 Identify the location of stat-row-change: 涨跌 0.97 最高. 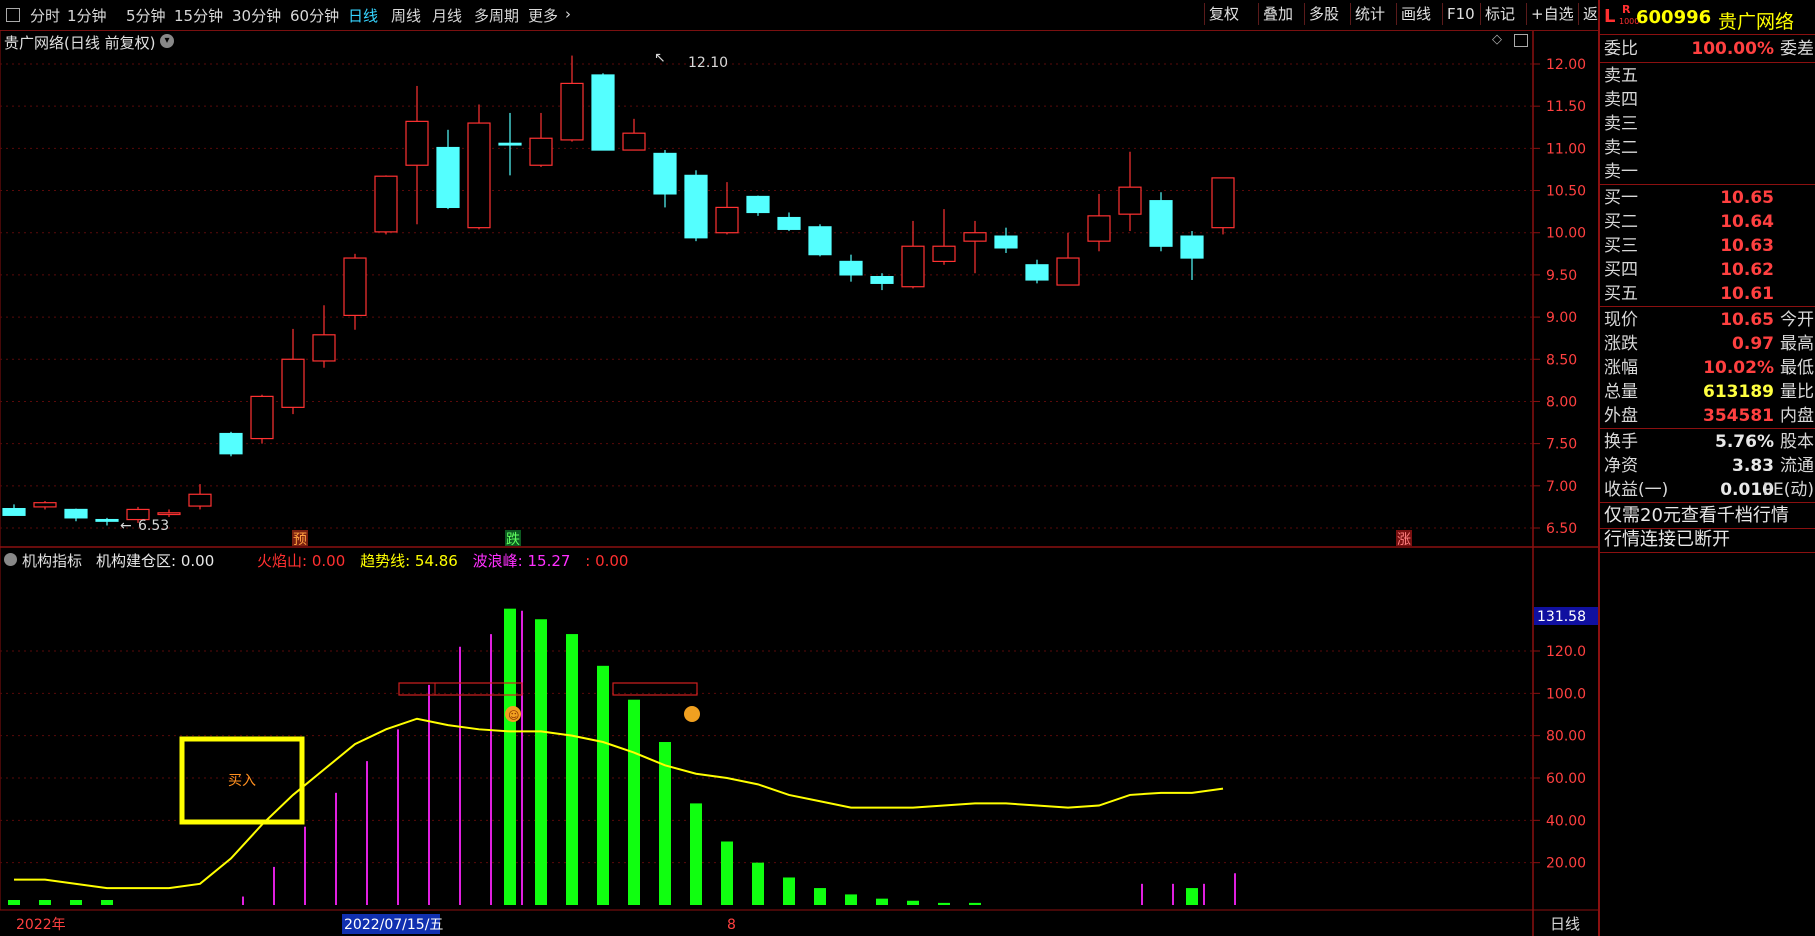
(1709, 344).